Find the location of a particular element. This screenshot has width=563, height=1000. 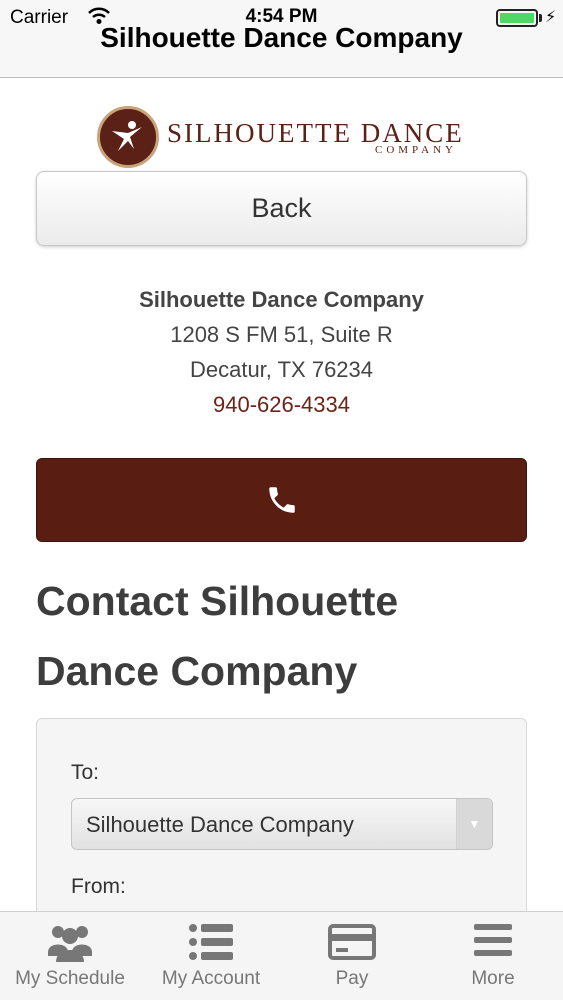

company-logo: SILHOUETTE DANCE COMPANY is located at coordinates (287, 137).